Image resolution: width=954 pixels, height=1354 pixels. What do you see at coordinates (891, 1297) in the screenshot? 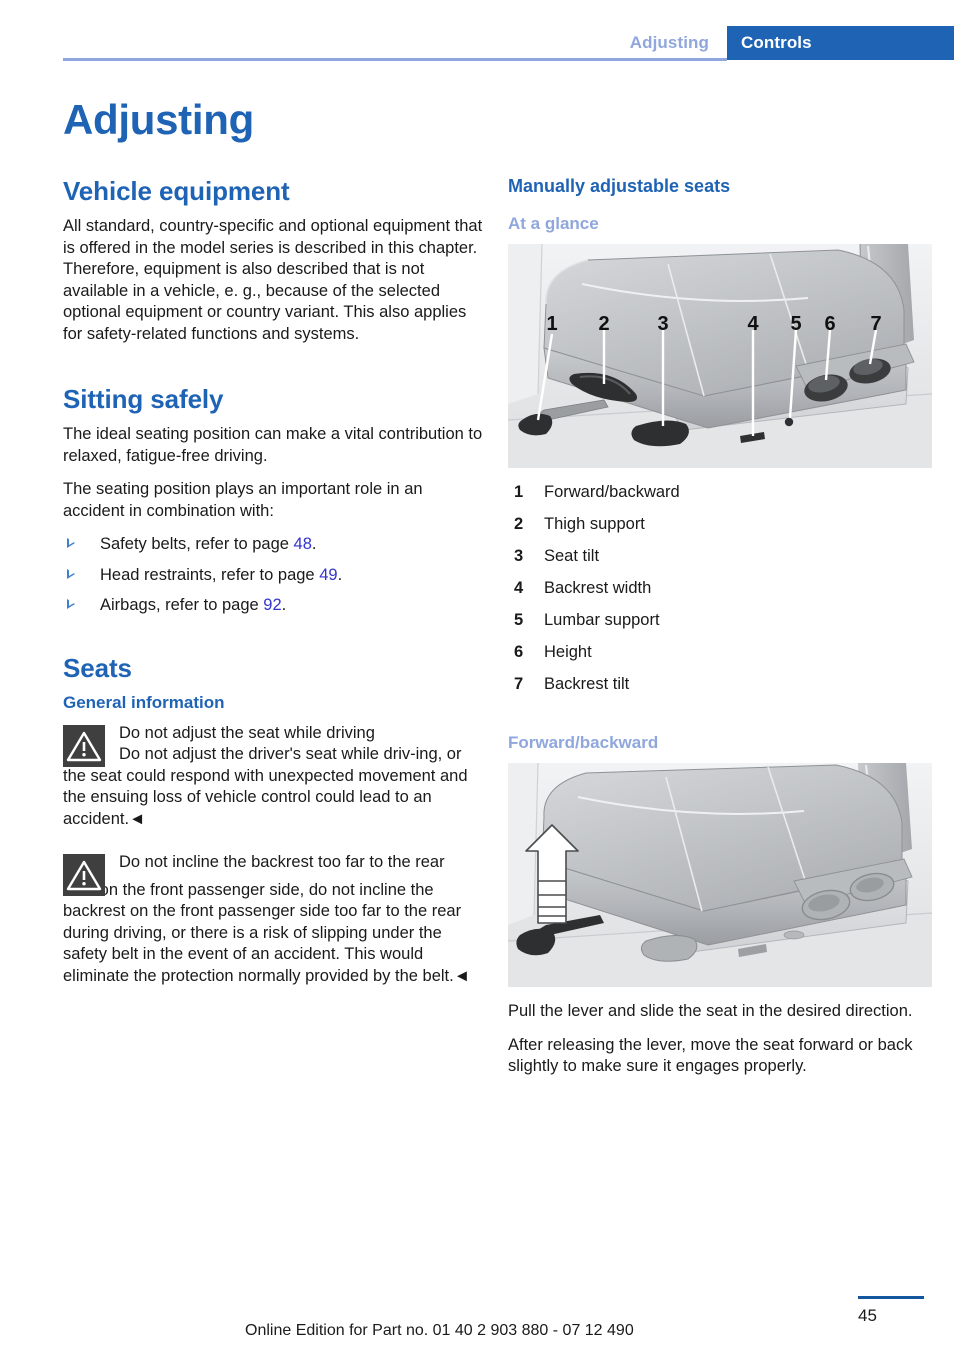
I see `page-number-rule` at bounding box center [891, 1297].